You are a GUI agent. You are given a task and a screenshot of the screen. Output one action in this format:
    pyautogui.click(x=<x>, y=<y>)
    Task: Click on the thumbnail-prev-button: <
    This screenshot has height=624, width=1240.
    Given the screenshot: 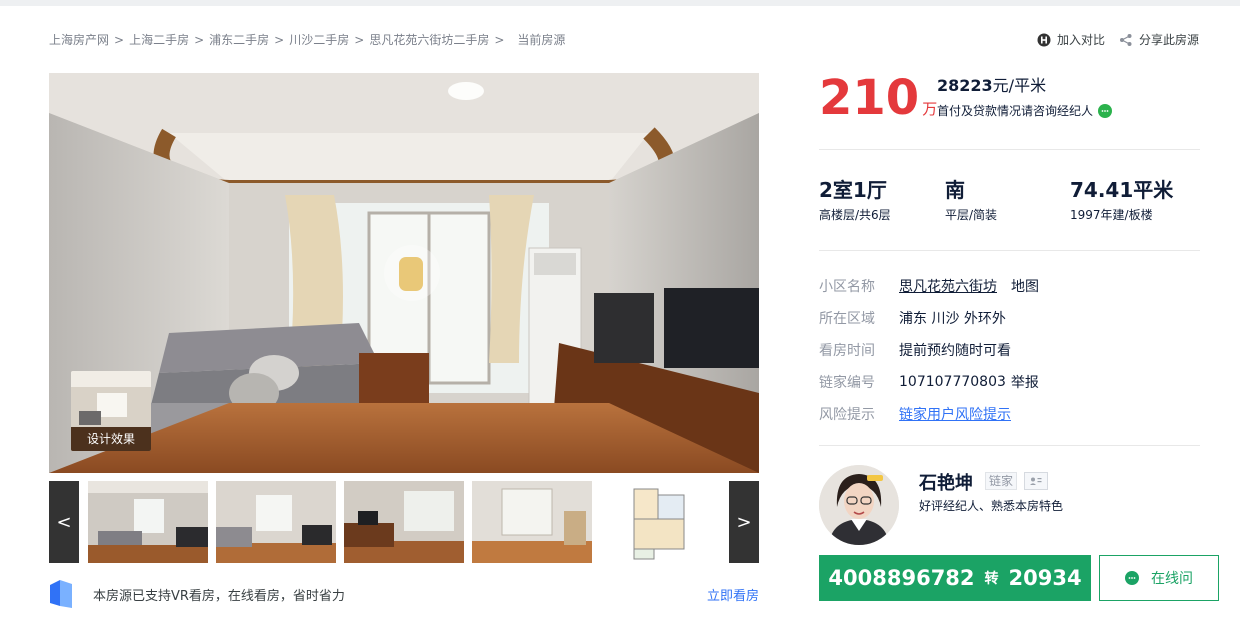 What is the action you would take?
    pyautogui.click(x=64, y=522)
    